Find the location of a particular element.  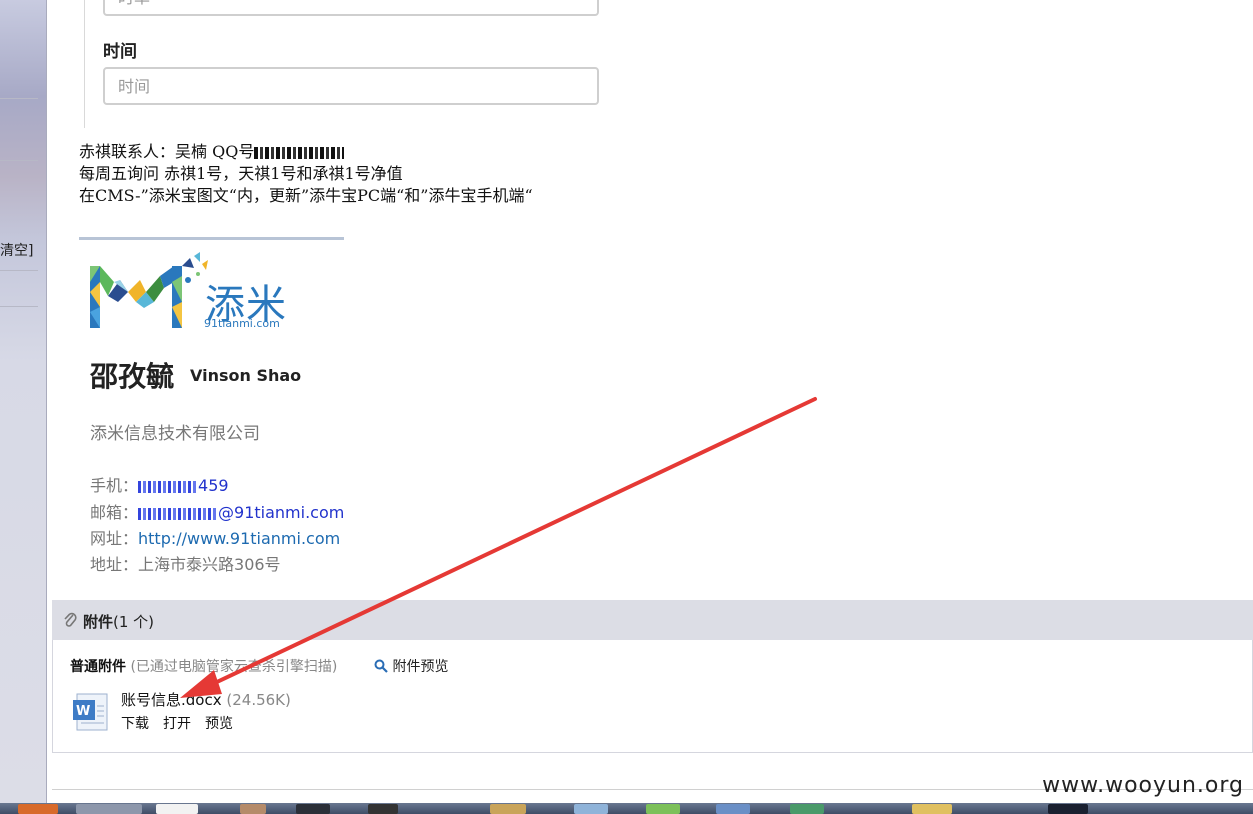

attachment-file: 账号信息.docx (24.56K) is located at coordinates (206, 699).